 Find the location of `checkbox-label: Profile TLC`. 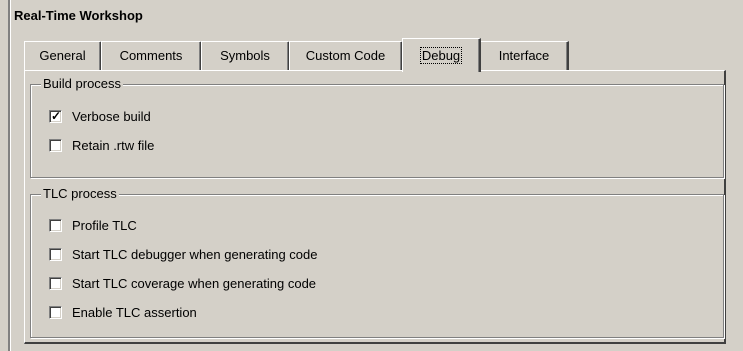

checkbox-label: Profile TLC is located at coordinates (104, 225).